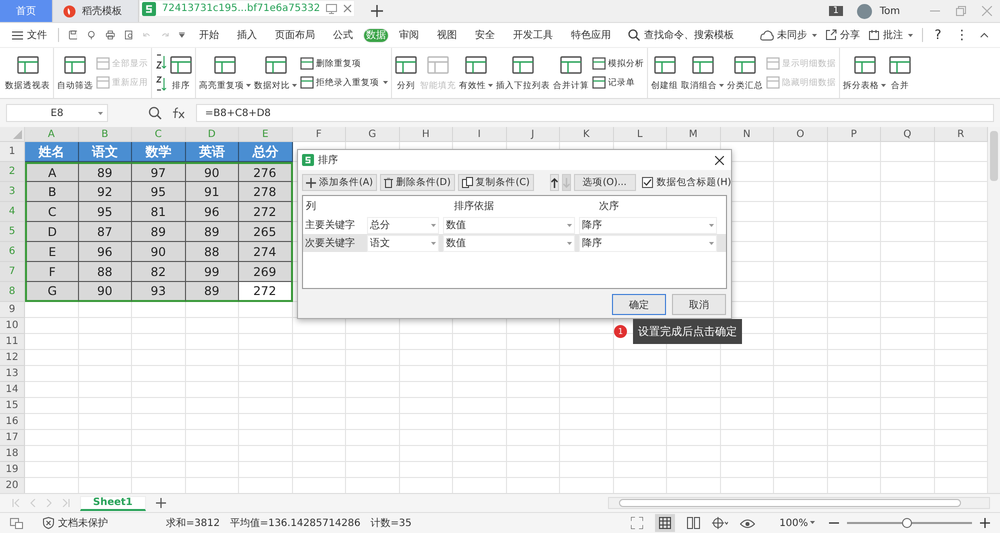 The height and width of the screenshot is (533, 1000). I want to click on more-button: ⋮, so click(961, 35).